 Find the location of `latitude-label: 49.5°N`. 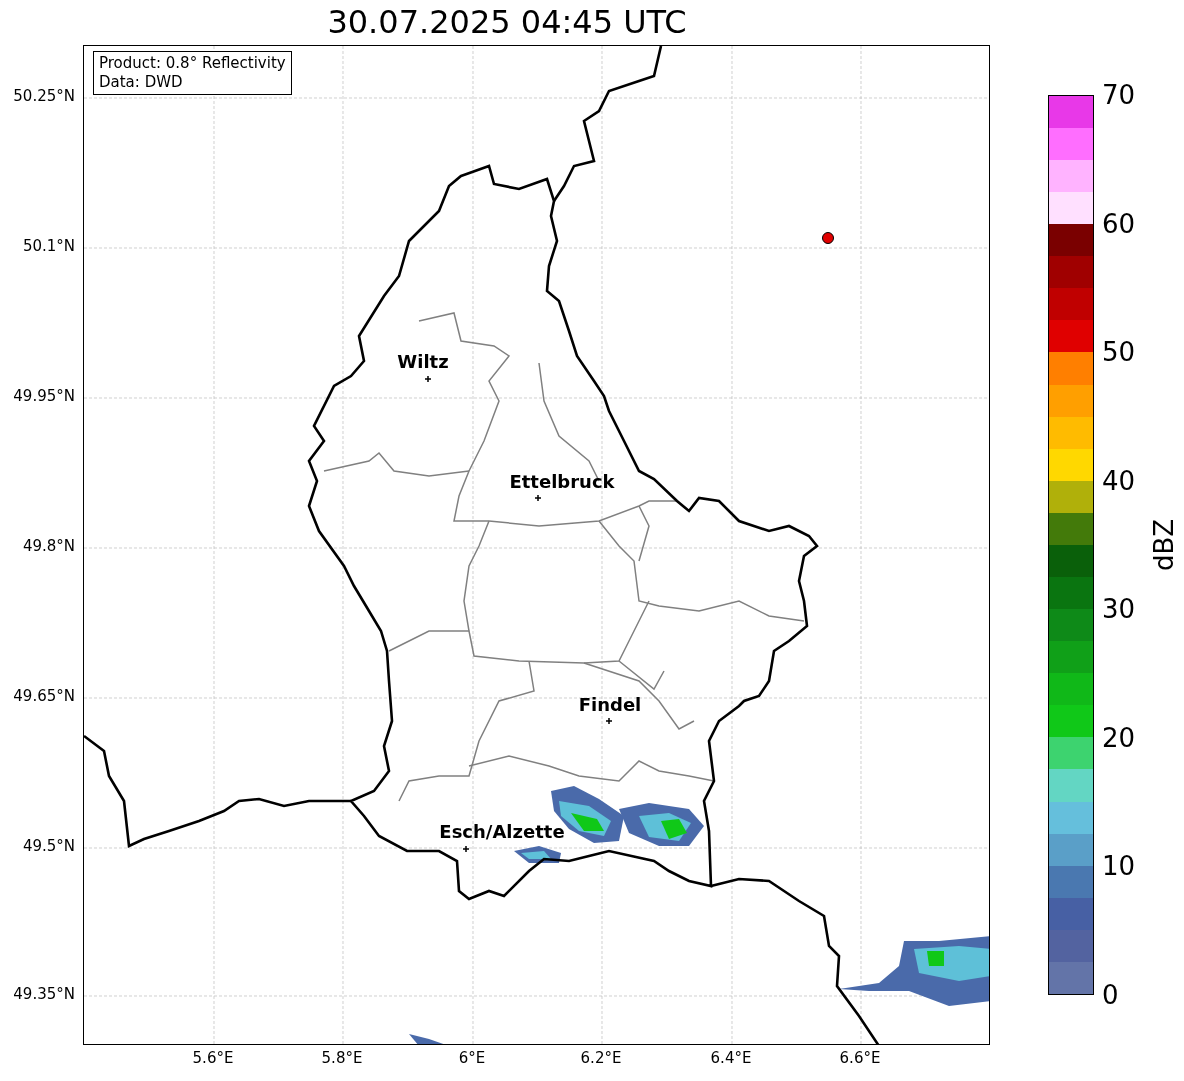

latitude-label: 49.5°N is located at coordinates (48, 846).